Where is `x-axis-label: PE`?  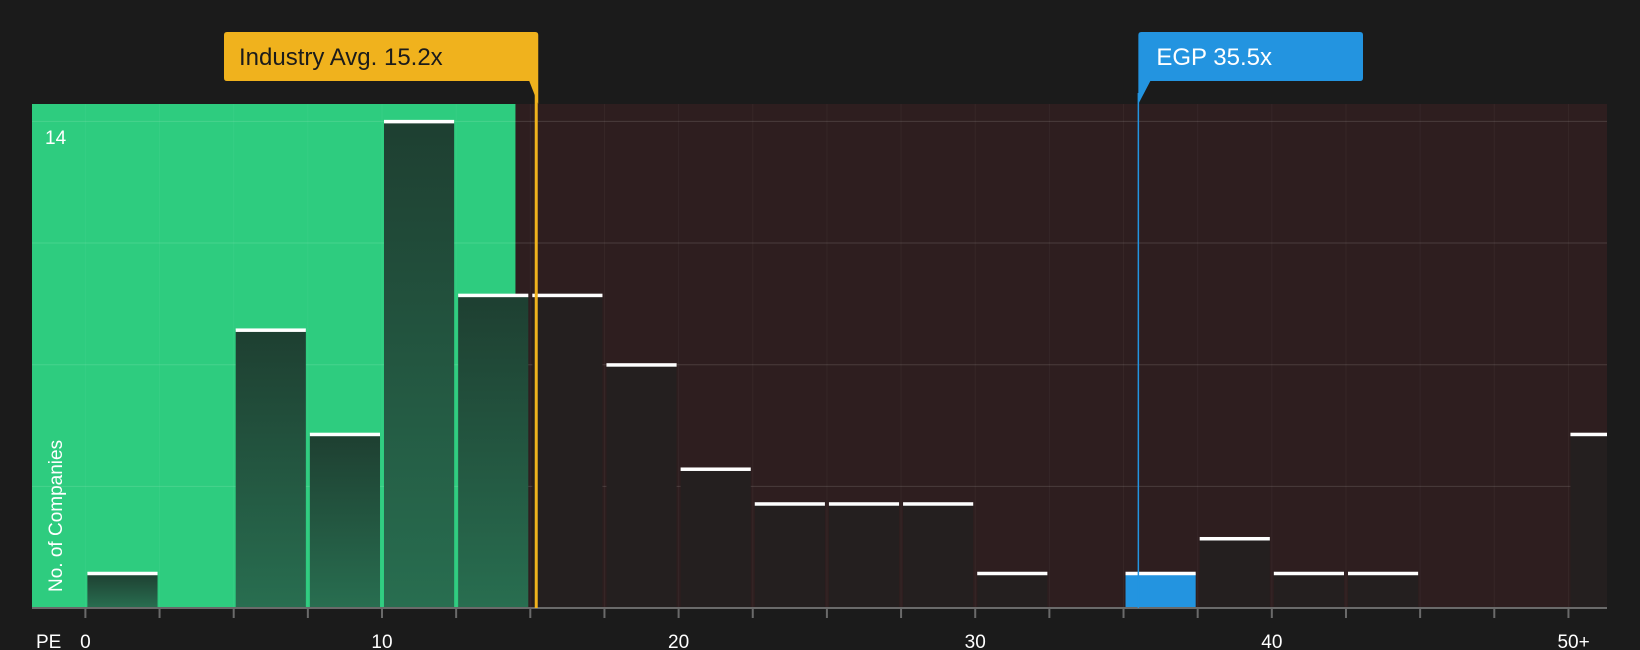
x-axis-label: PE is located at coordinates (48, 641).